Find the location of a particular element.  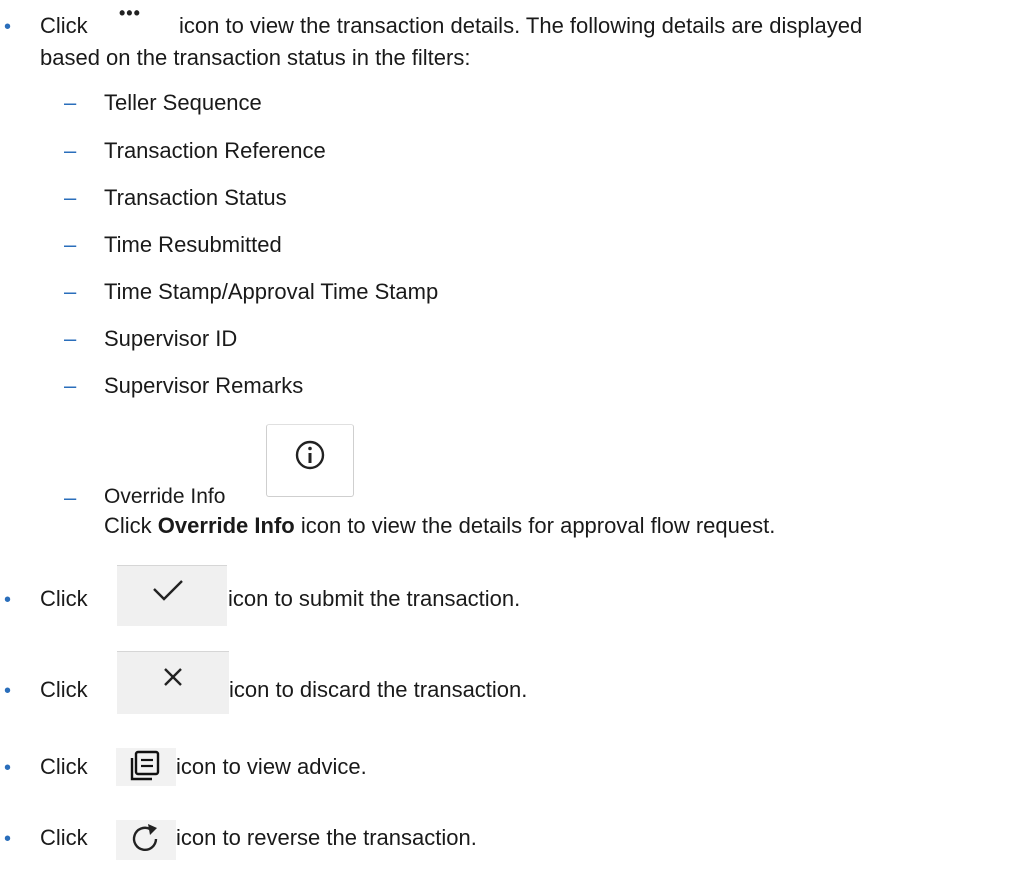

advice-icon is located at coordinates (145, 765).